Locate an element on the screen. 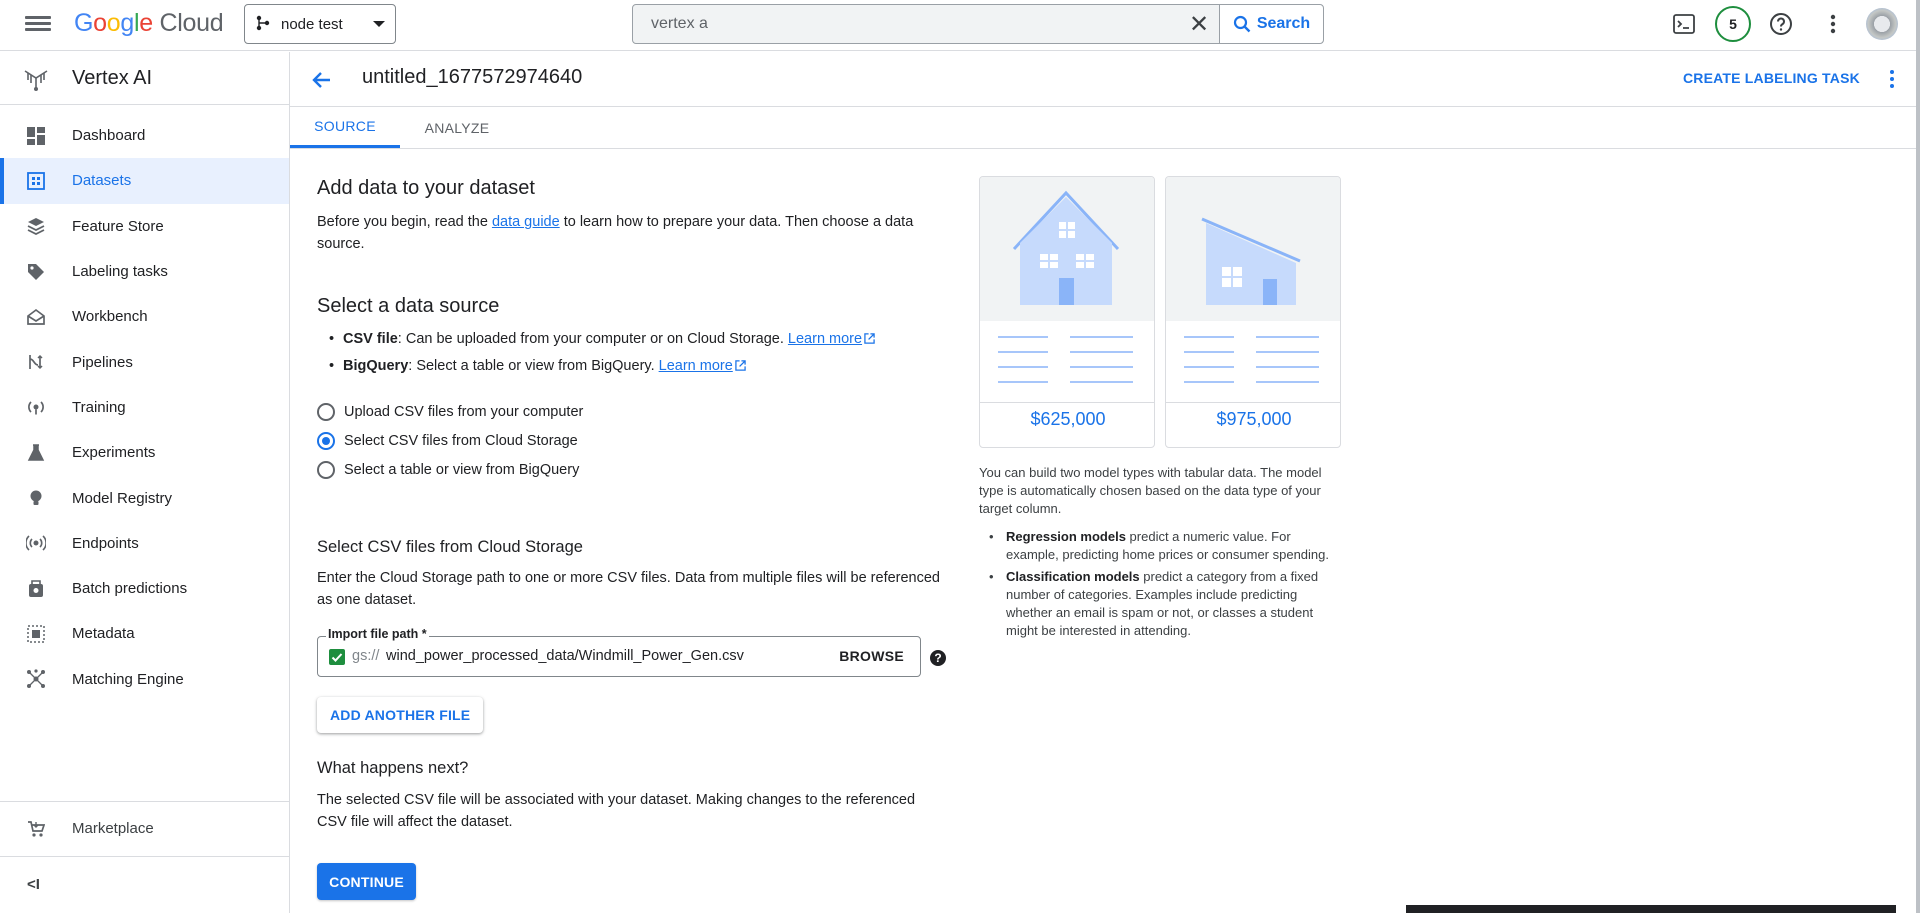 This screenshot has width=1920, height=913. sidebar-item-datasets: Datasets is located at coordinates (144, 181).